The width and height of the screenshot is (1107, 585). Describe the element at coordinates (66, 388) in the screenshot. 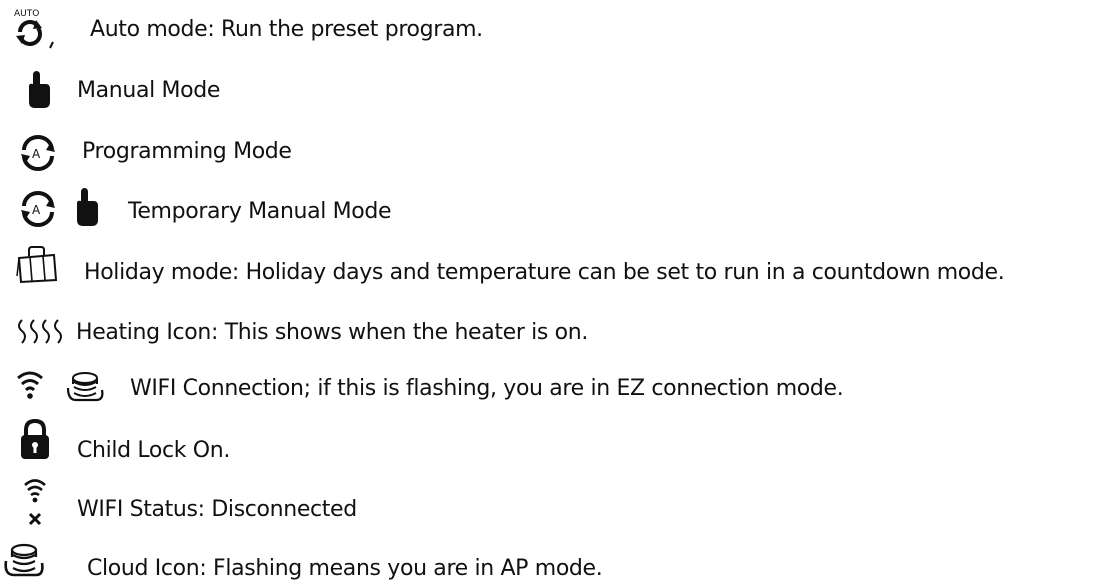

I see `wifi-cloud-icon` at that location.